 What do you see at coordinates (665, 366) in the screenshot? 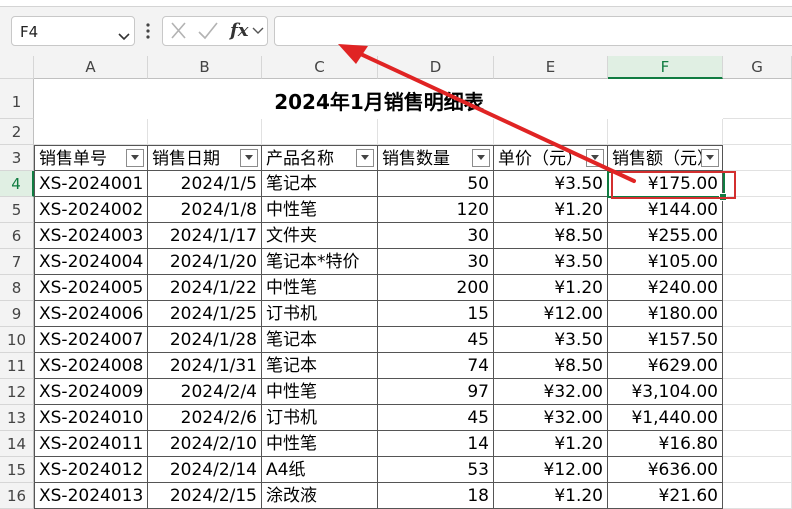
I see `table-cell: ¥629.00` at bounding box center [665, 366].